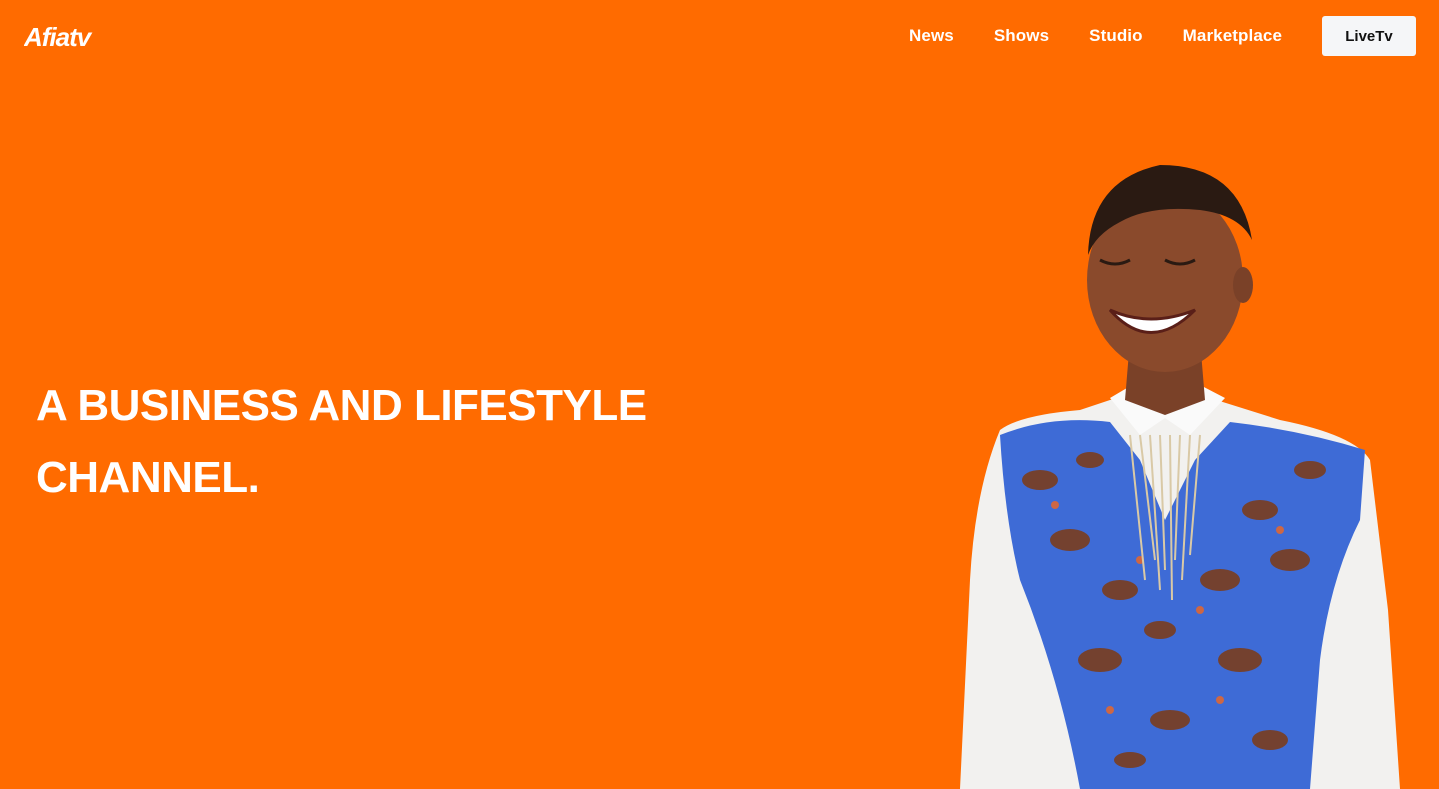 The width and height of the screenshot is (1439, 789). Describe the element at coordinates (1369, 36) in the screenshot. I see `livetv-button: LiveTv` at that location.